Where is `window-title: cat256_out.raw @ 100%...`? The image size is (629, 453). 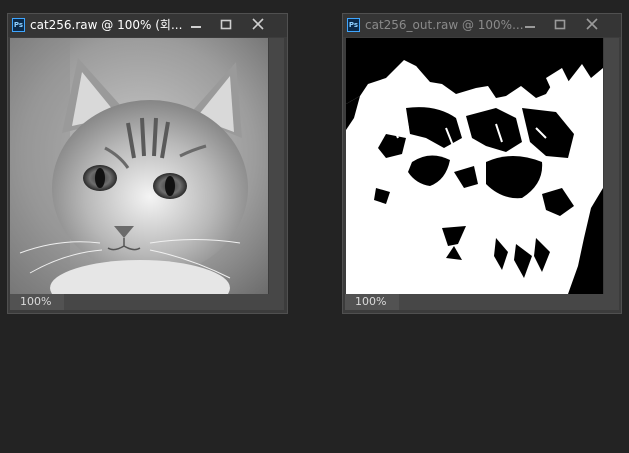
window-title: cat256_out.raw @ 100%... is located at coordinates (444, 25).